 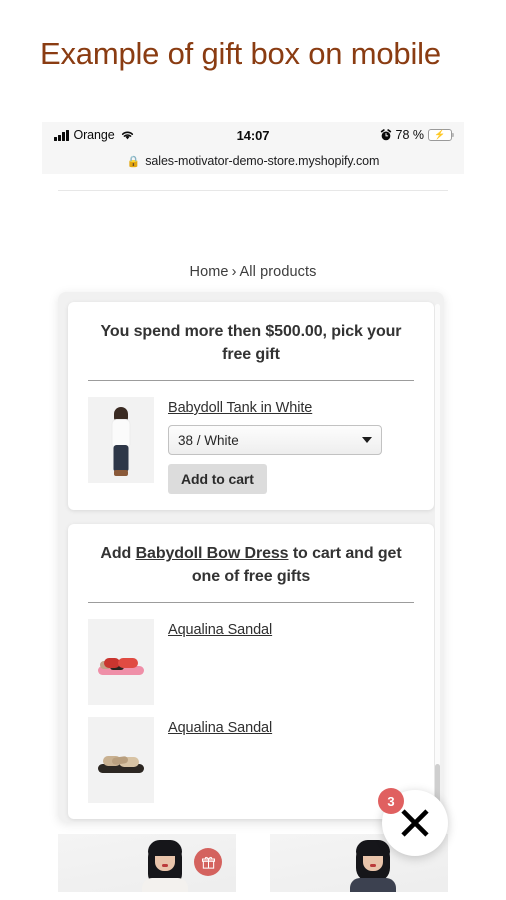 I want to click on variant-select-value: 38 / White, so click(x=208, y=440).